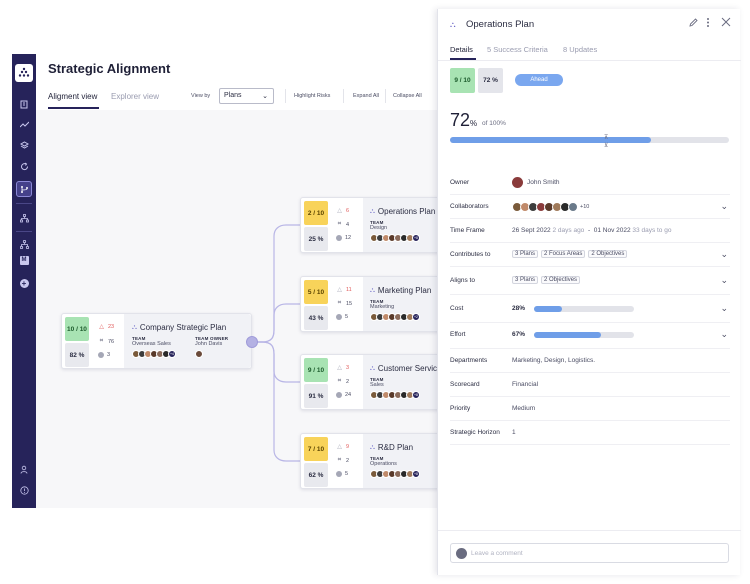 The width and height of the screenshot is (750, 584). Describe the element at coordinates (379, 228) in the screenshot. I see `child-team: Design` at that location.